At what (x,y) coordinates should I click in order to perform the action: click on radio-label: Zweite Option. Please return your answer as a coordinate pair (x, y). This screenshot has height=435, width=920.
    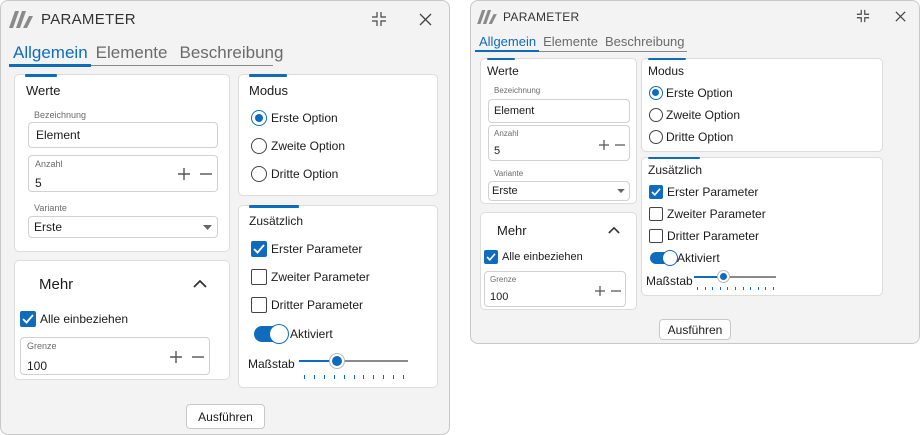
    Looking at the image, I should click on (703, 115).